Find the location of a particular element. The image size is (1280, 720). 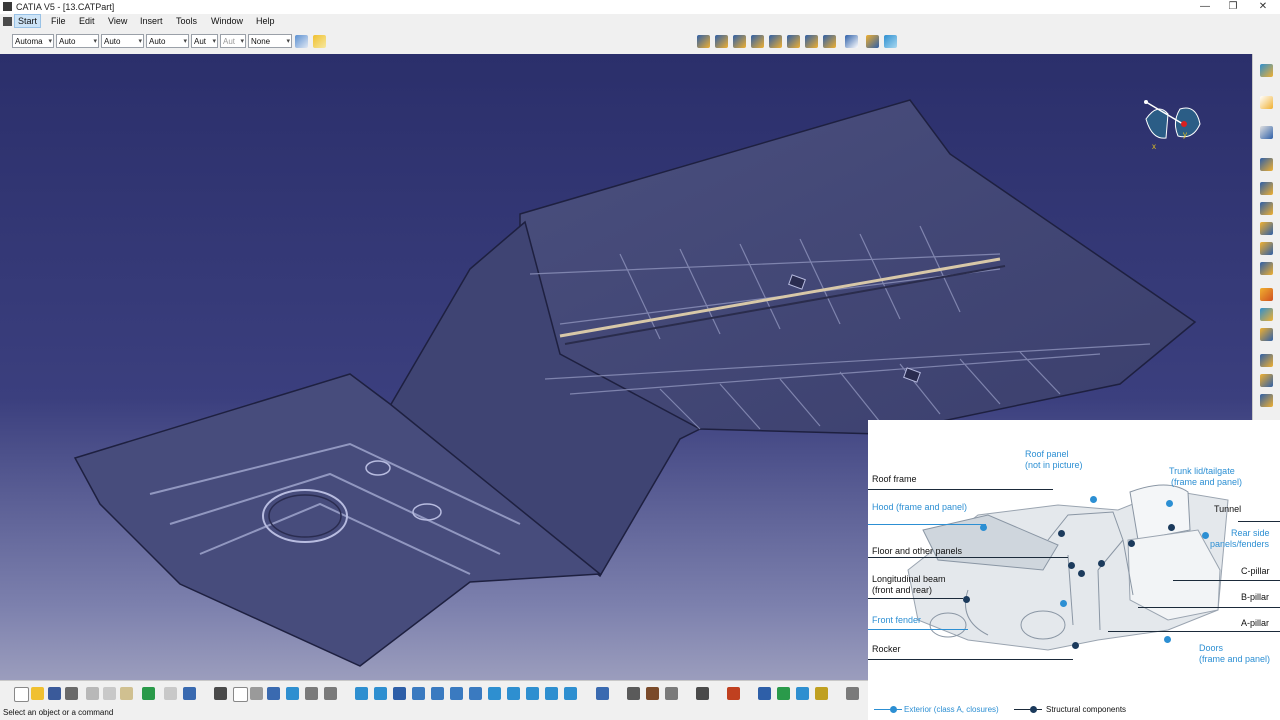

transparency-combo: Auto ▾ is located at coordinates (77, 41).